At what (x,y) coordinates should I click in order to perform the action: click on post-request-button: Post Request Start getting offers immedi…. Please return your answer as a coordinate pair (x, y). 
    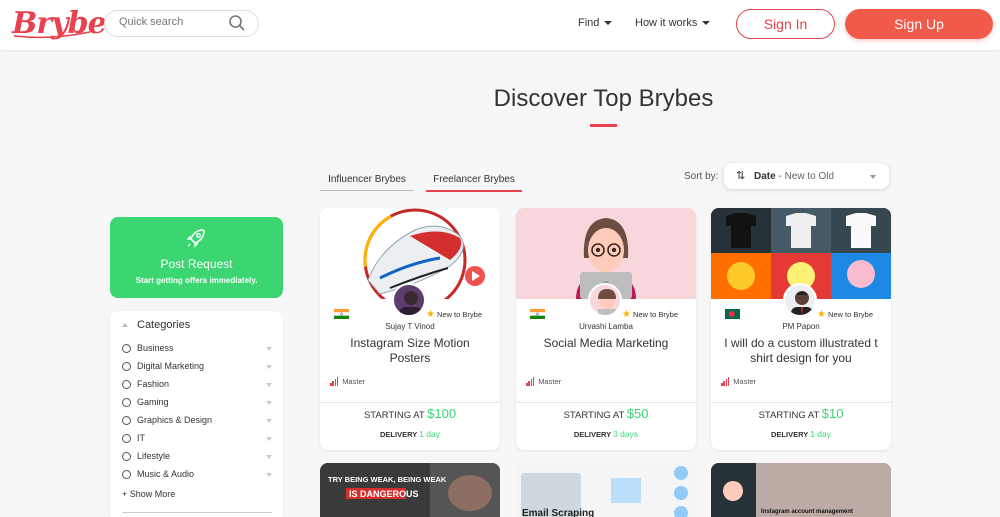
    Looking at the image, I should click on (196, 257).